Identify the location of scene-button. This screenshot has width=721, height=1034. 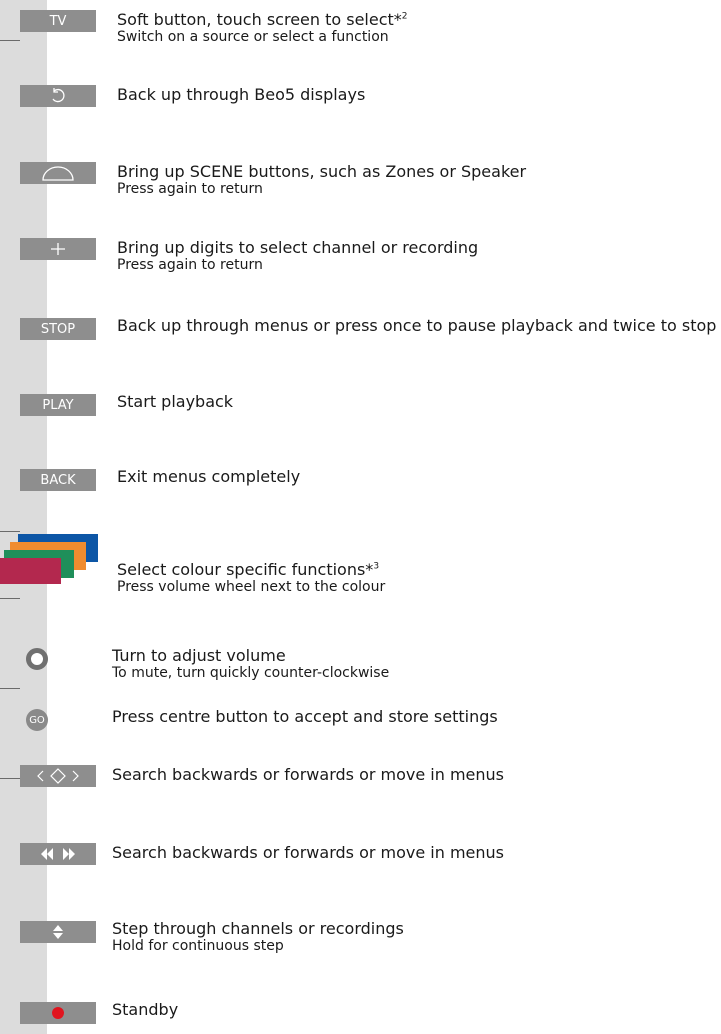
(58, 173).